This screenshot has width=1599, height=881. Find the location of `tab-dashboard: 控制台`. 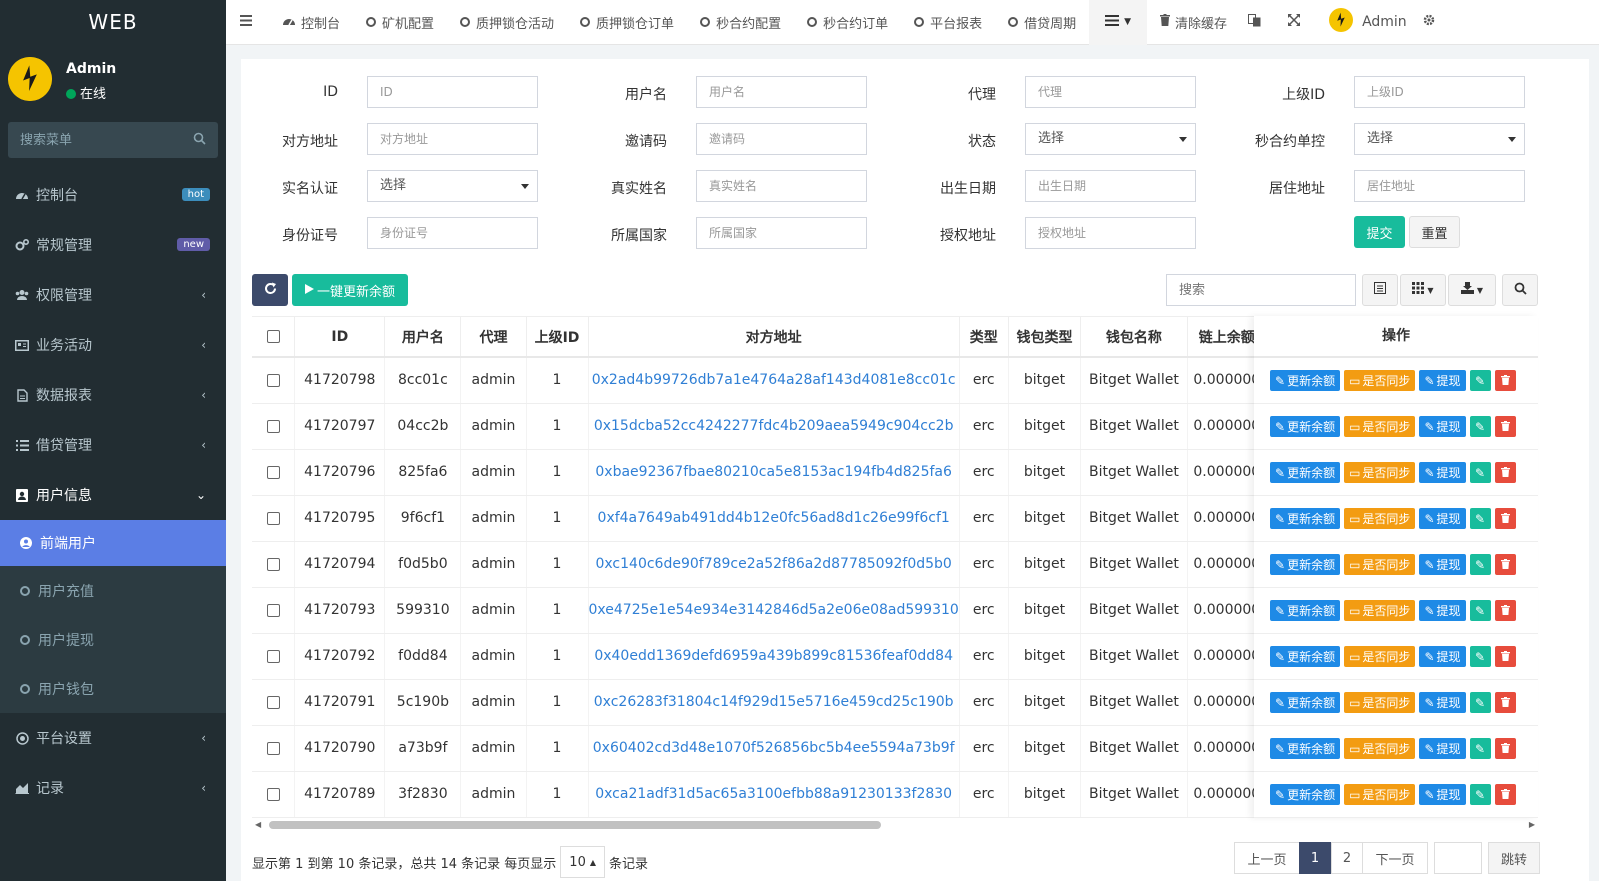

tab-dashboard: 控制台 is located at coordinates (311, 22).